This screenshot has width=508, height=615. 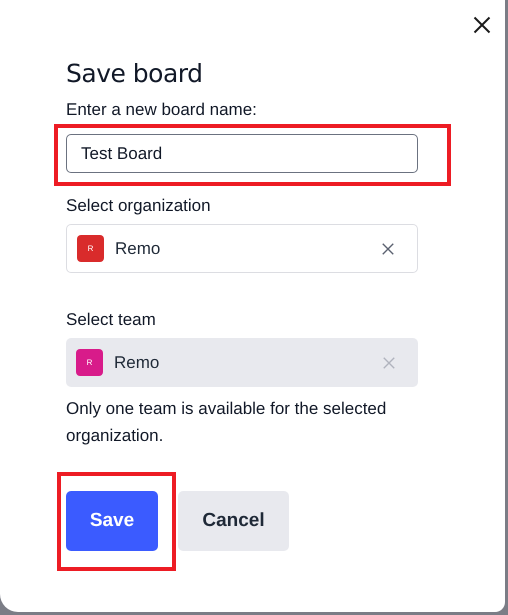 What do you see at coordinates (139, 206) in the screenshot?
I see `field-label: Select organization` at bounding box center [139, 206].